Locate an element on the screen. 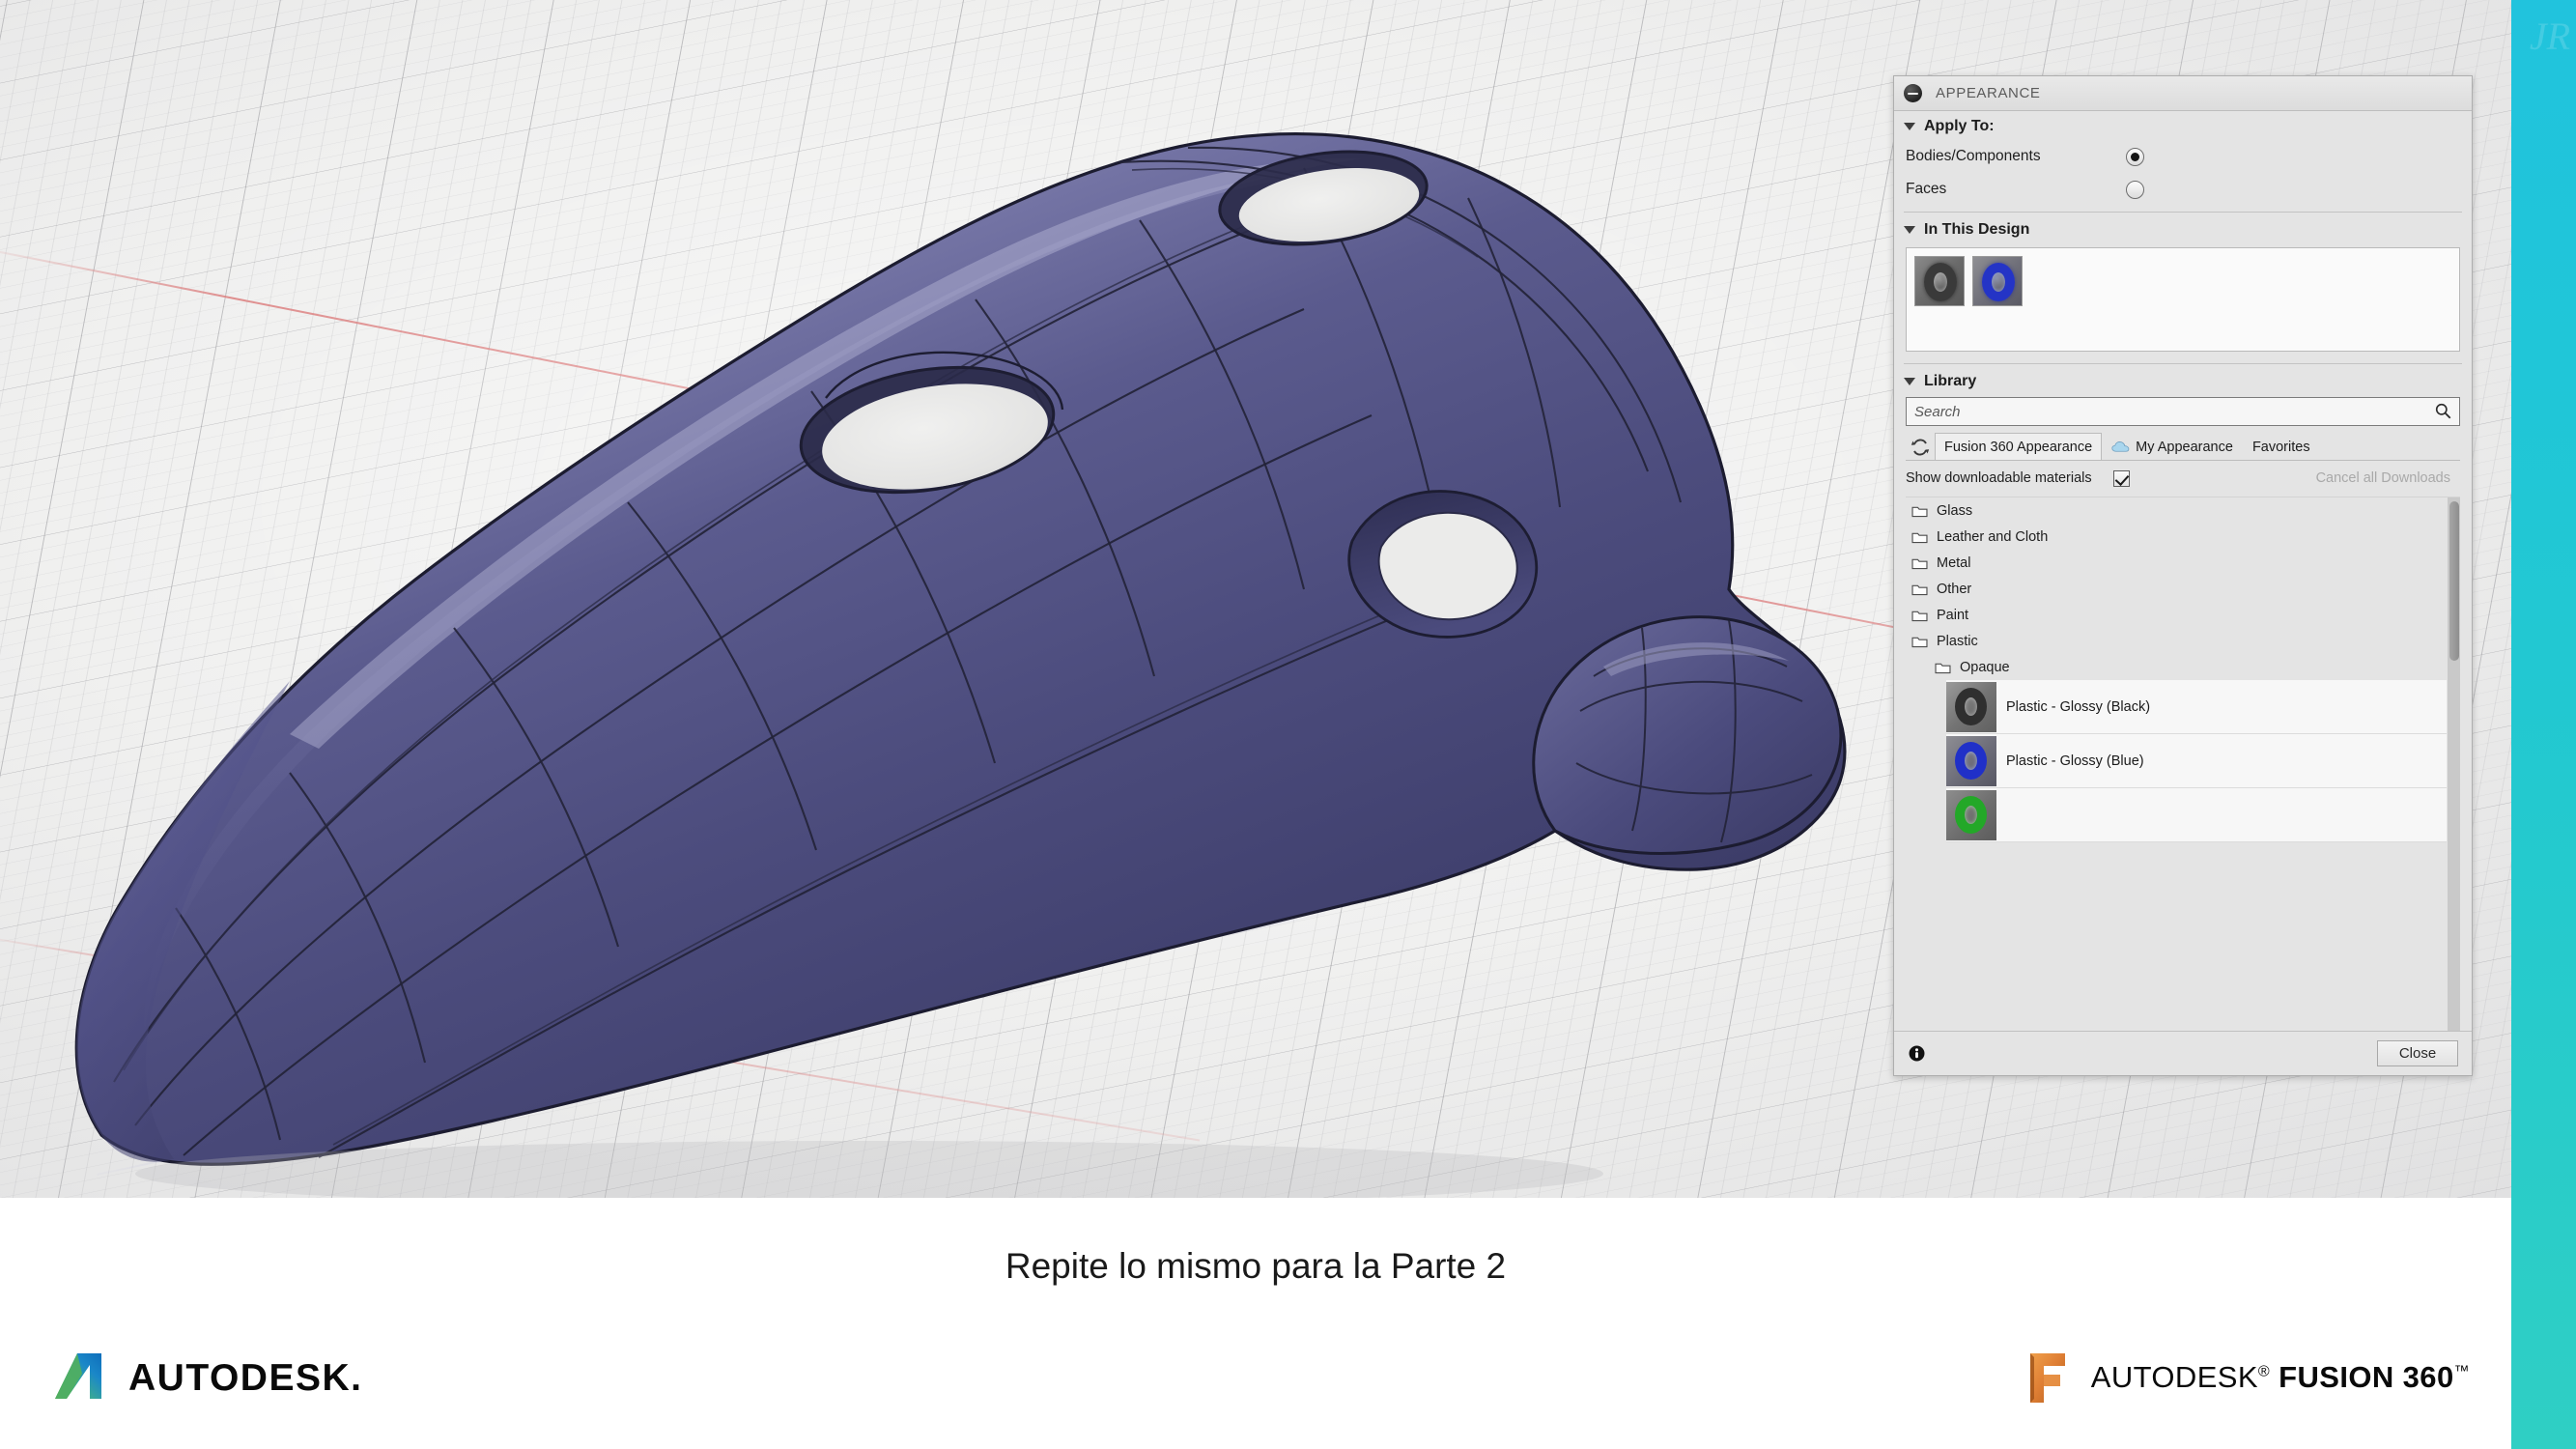  tab-label: Favorites is located at coordinates (2280, 447).